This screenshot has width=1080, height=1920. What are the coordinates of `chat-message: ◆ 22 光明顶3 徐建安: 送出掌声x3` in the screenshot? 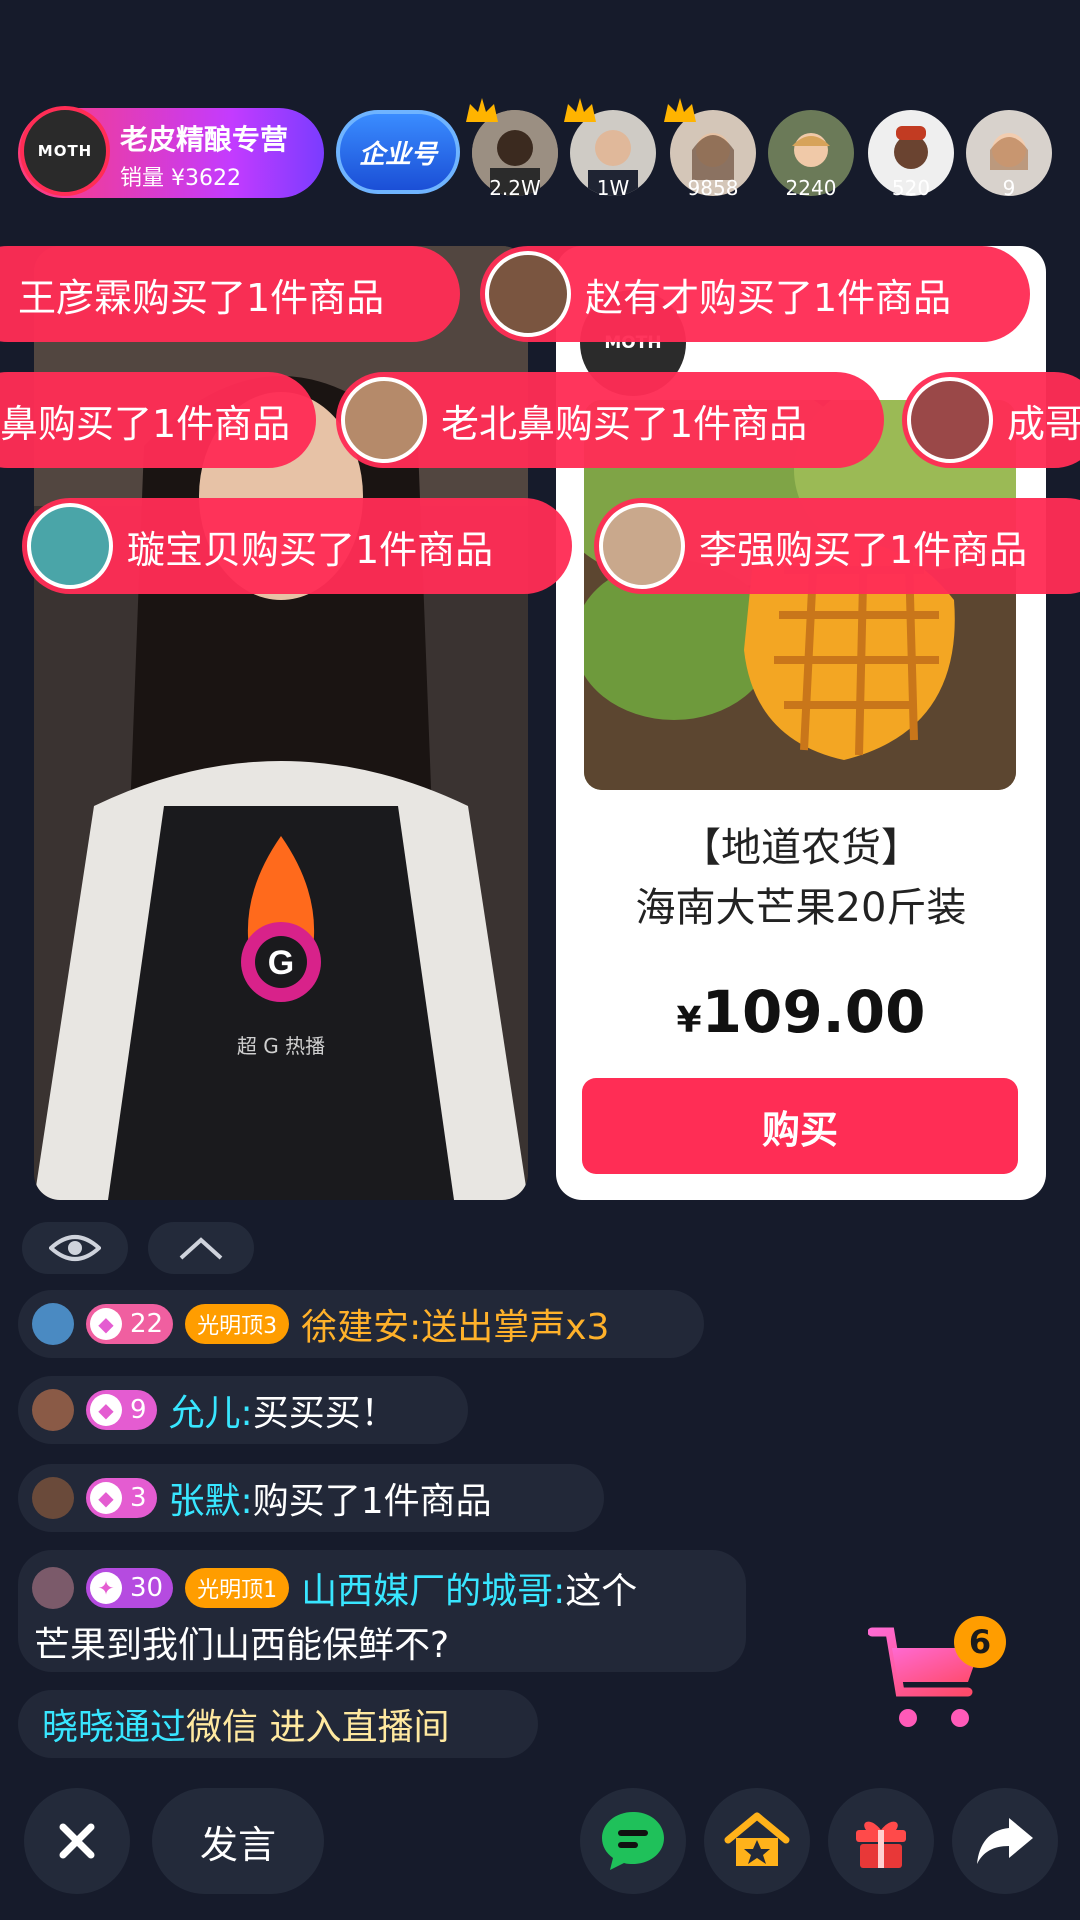 It's located at (361, 1324).